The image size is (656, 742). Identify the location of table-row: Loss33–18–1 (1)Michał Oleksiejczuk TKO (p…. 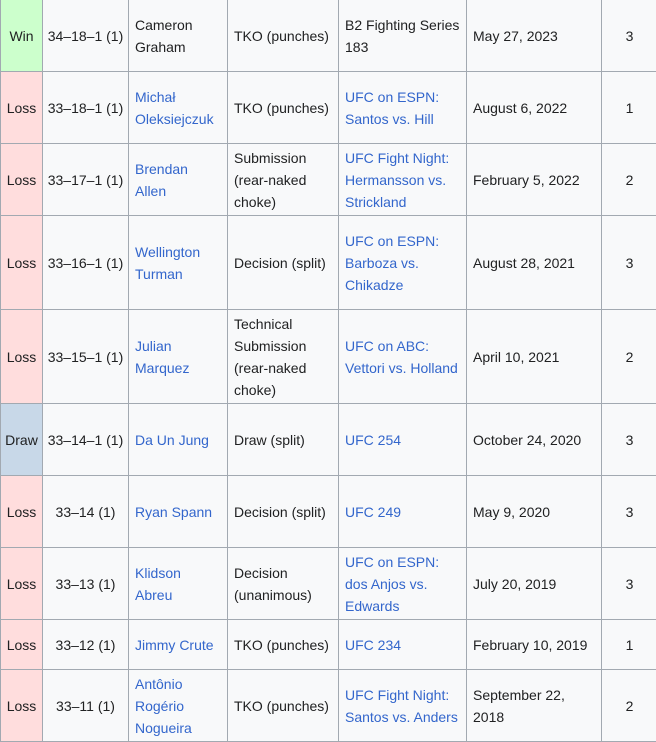
(328, 108).